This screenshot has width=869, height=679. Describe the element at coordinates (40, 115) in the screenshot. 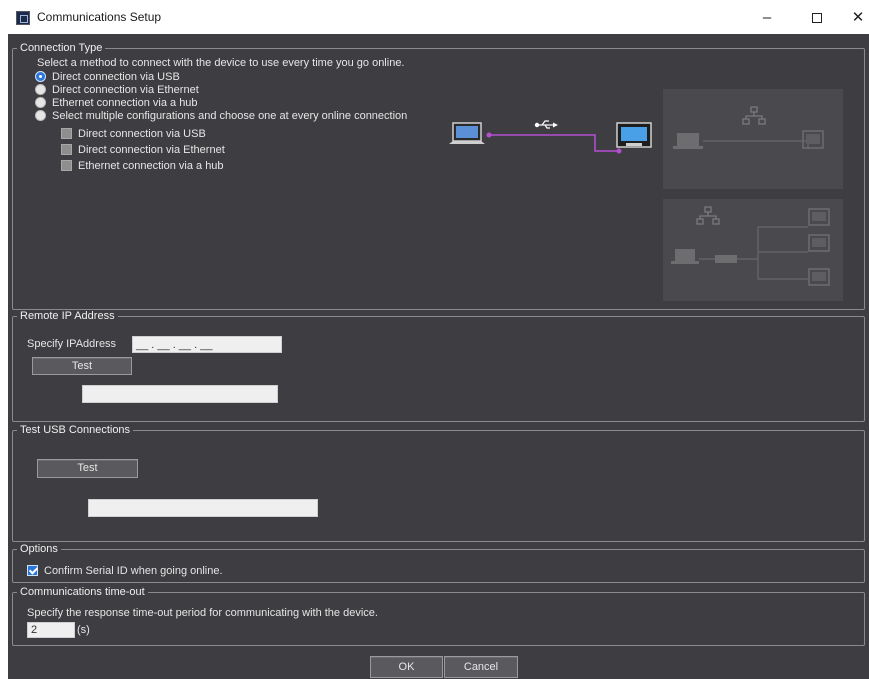

I see `radio-multiple-indicator` at that location.